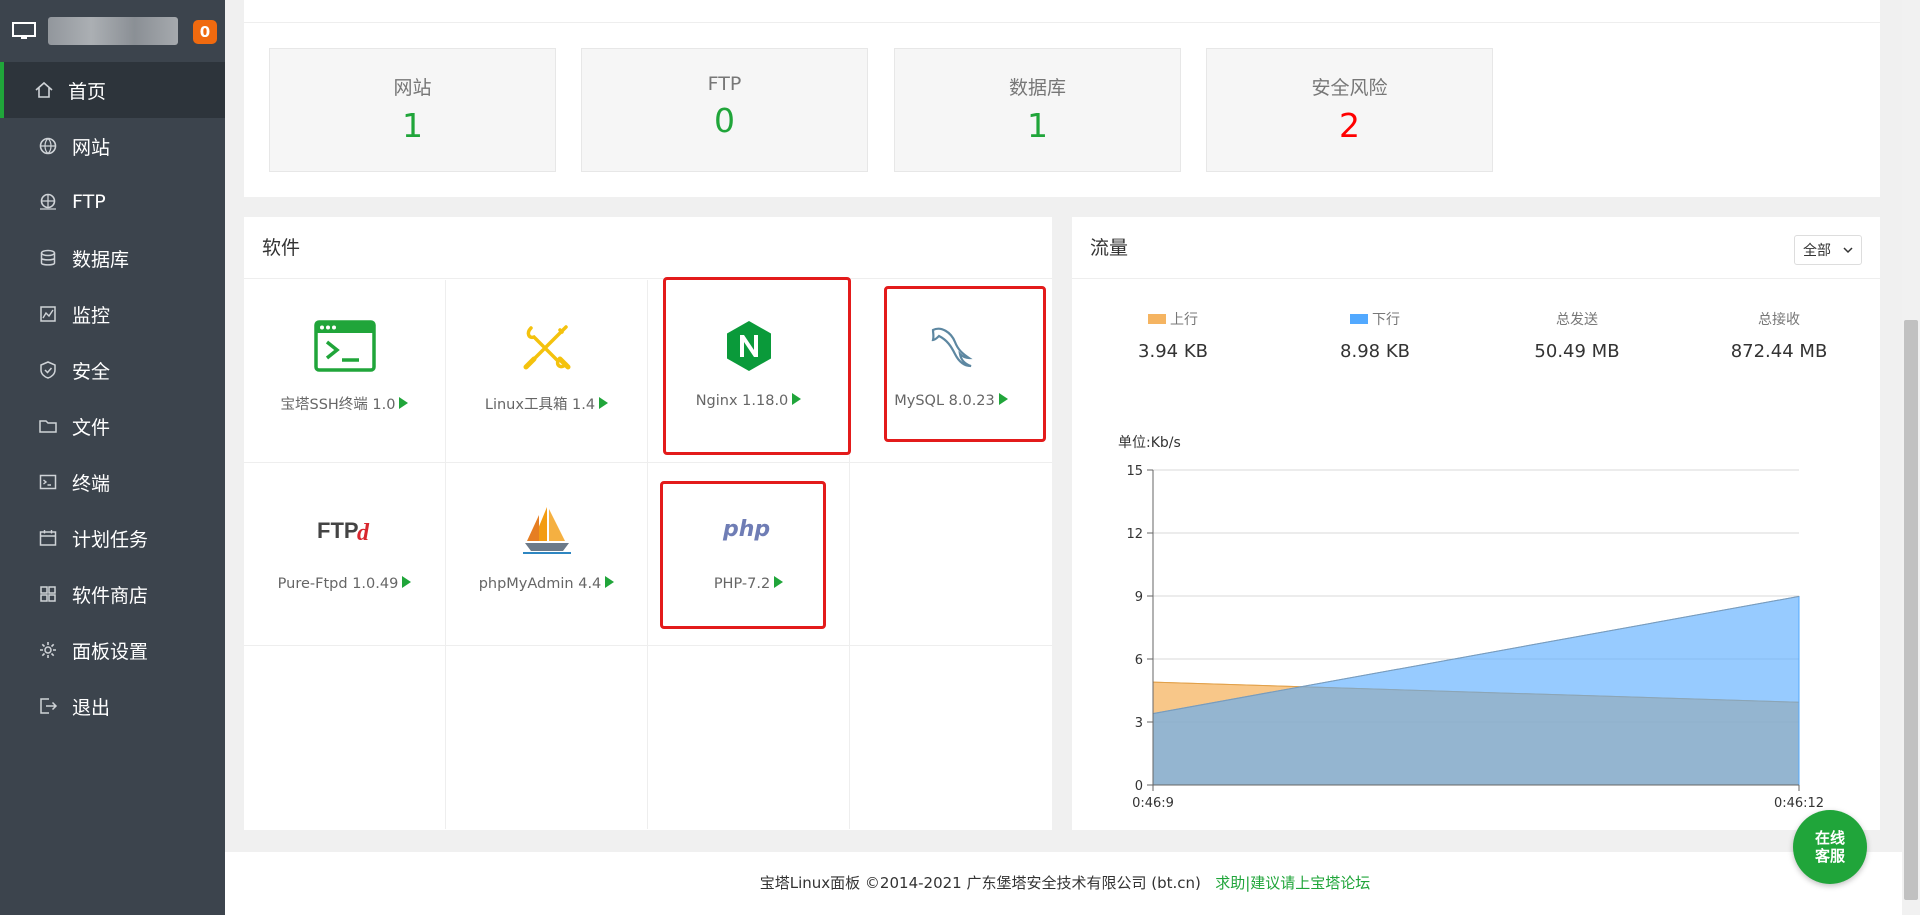 The image size is (1920, 915). Describe the element at coordinates (1779, 335) in the screenshot. I see `traffic-stat-total-received: 总接收 872.44 MB` at that location.